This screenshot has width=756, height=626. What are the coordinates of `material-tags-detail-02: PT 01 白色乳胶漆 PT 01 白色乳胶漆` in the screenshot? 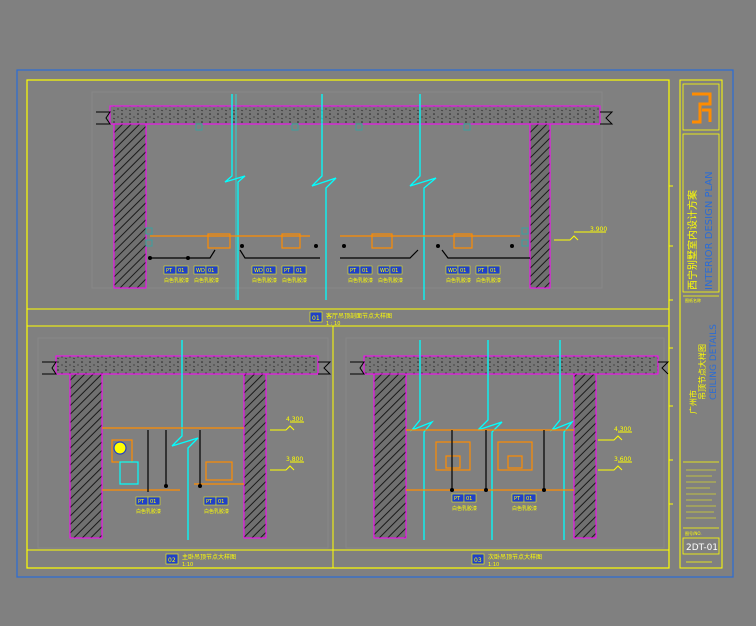 It's located at (182, 505).